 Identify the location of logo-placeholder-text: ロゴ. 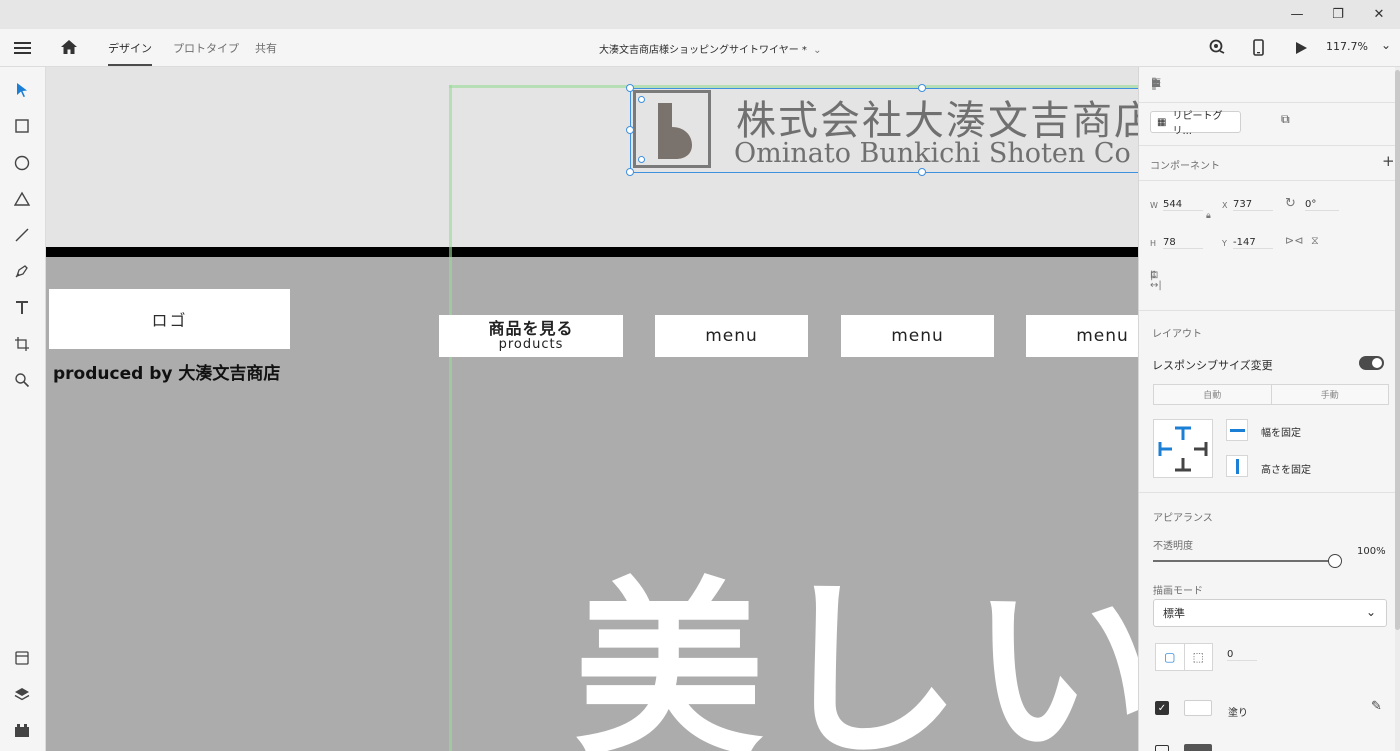
(169, 320).